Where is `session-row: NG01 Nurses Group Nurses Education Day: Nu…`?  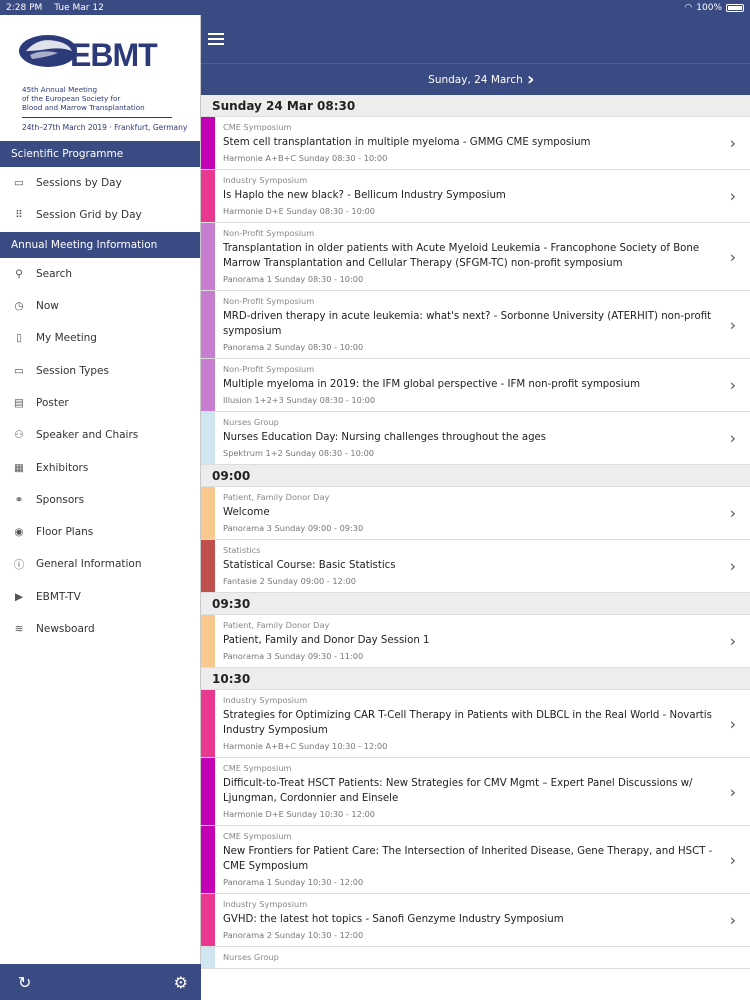 session-row: NG01 Nurses Group Nurses Education Day: Nu… is located at coordinates (475, 438).